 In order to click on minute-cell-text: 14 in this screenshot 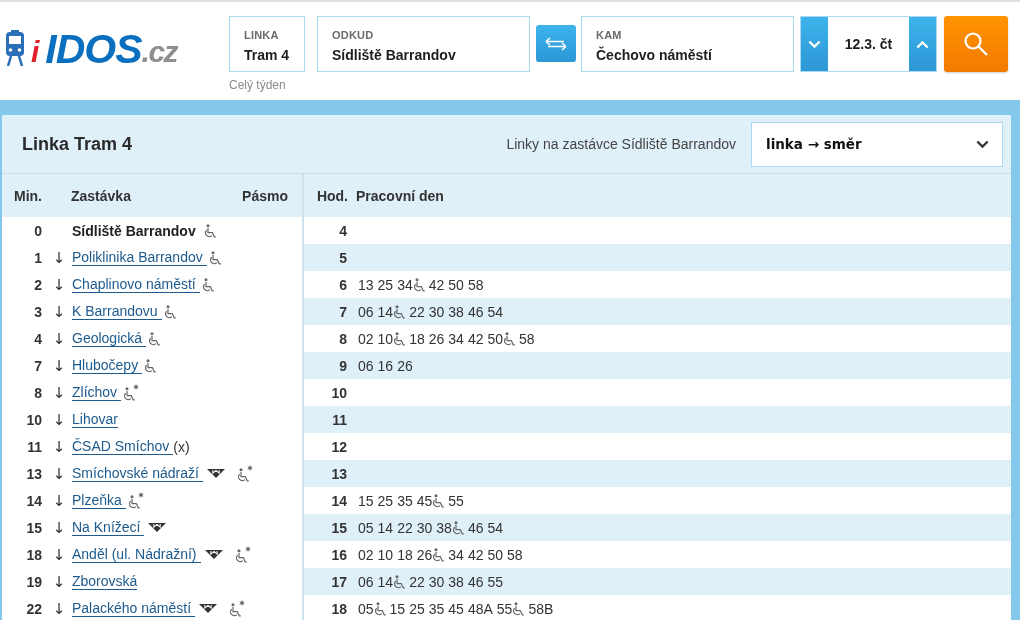, I will do `click(33, 500)`.